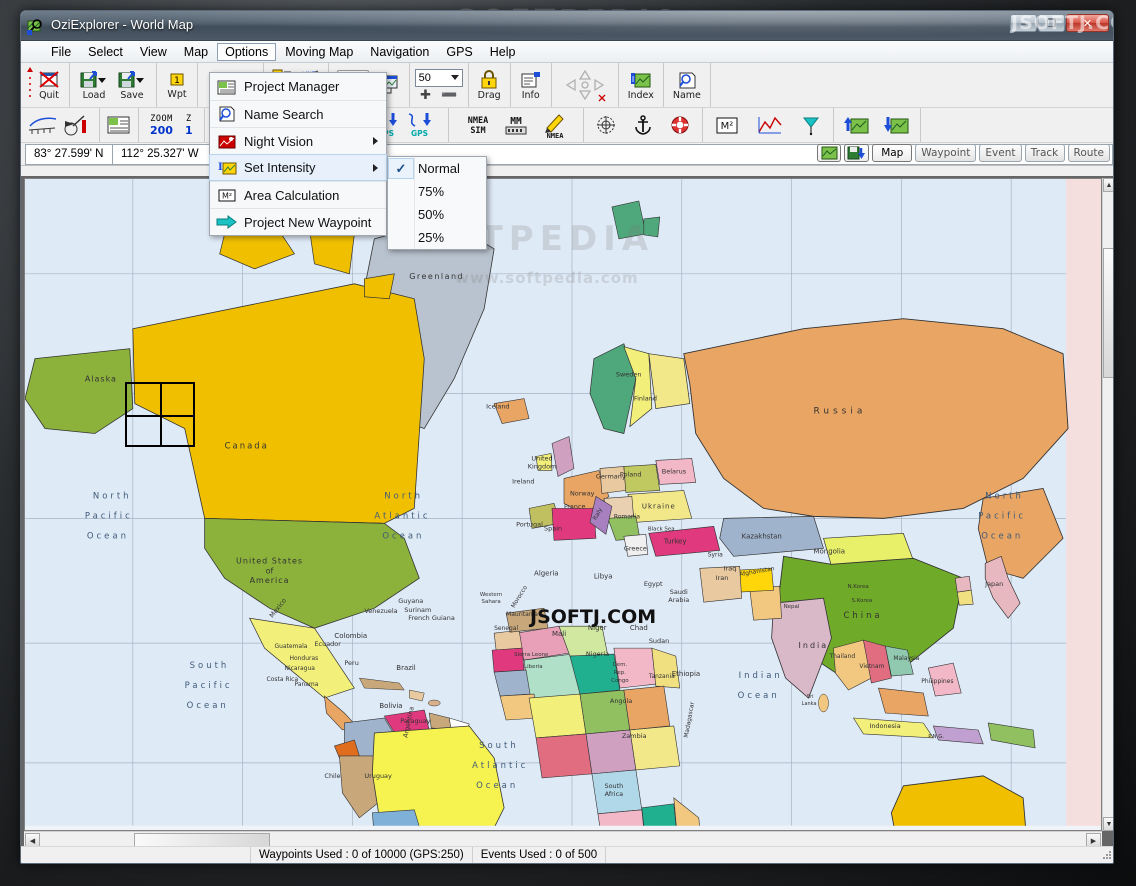 Image resolution: width=1136 pixels, height=886 pixels. Describe the element at coordinates (270, 570) in the screenshot. I see `svg-text: of` at that location.